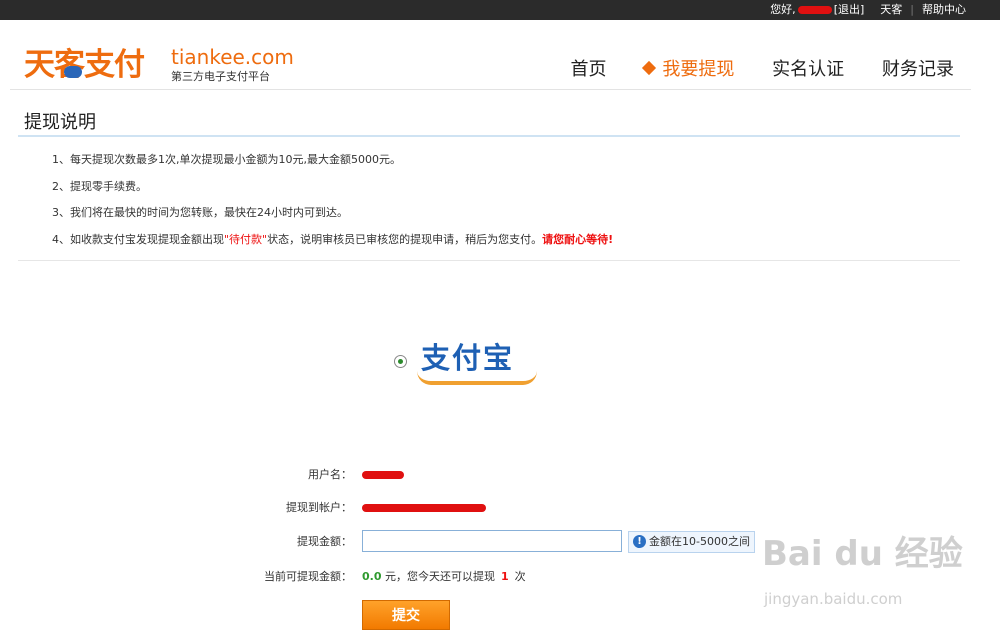 This screenshot has width=1000, height=634. I want to click on username-label: 用户名：, so click(330, 474).